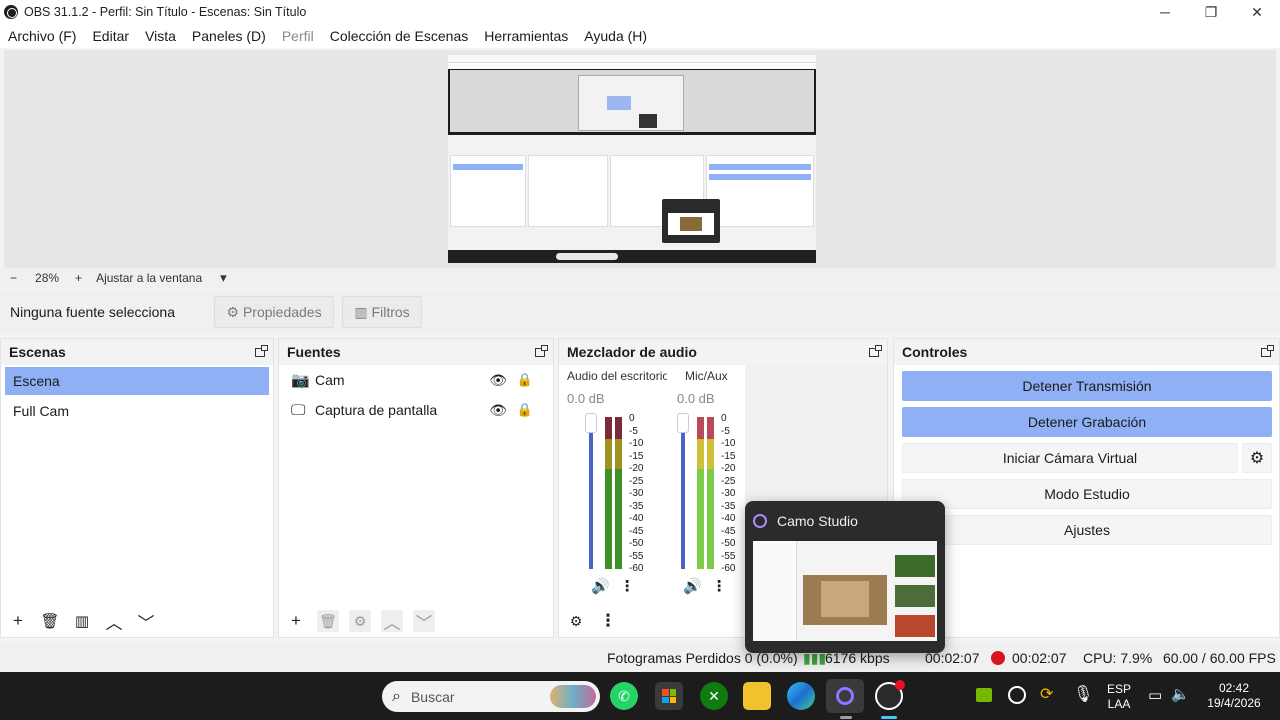 This screenshot has width=1280, height=720. I want to click on gear-icon: ⚙, so click(360, 621).